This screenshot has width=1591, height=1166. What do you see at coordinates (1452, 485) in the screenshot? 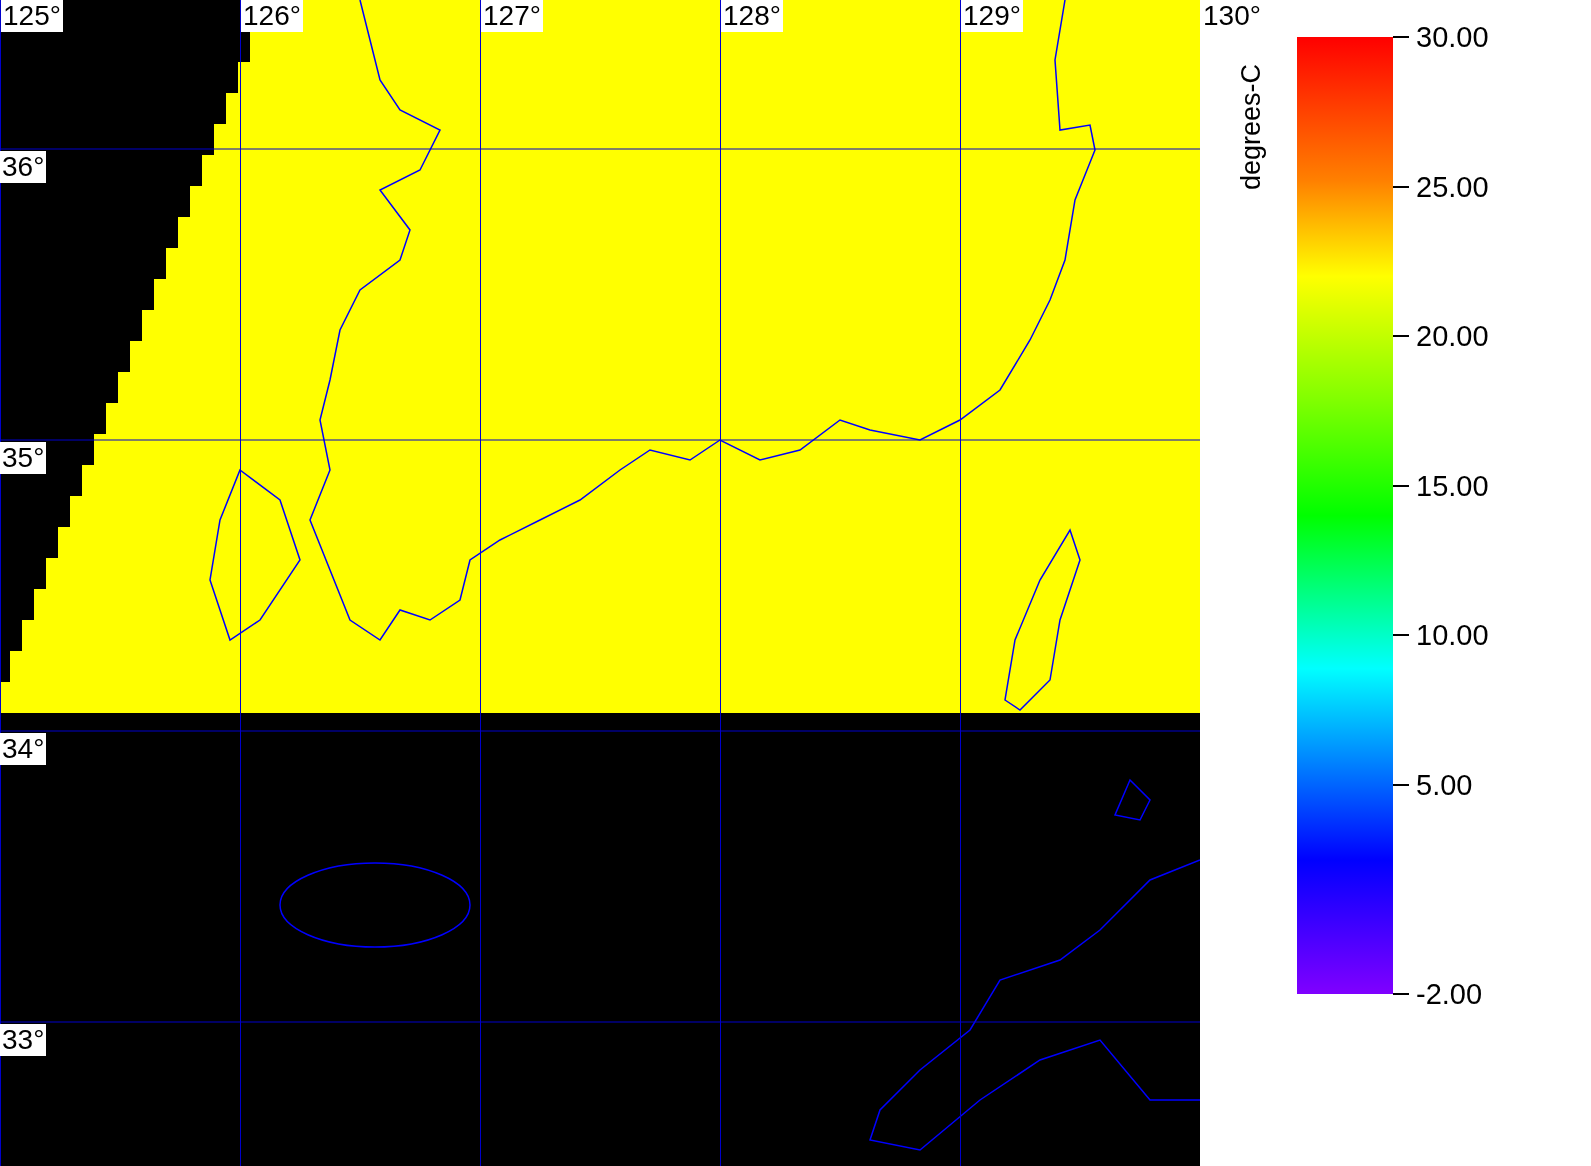
I see `tick-label: 15.00` at bounding box center [1452, 485].